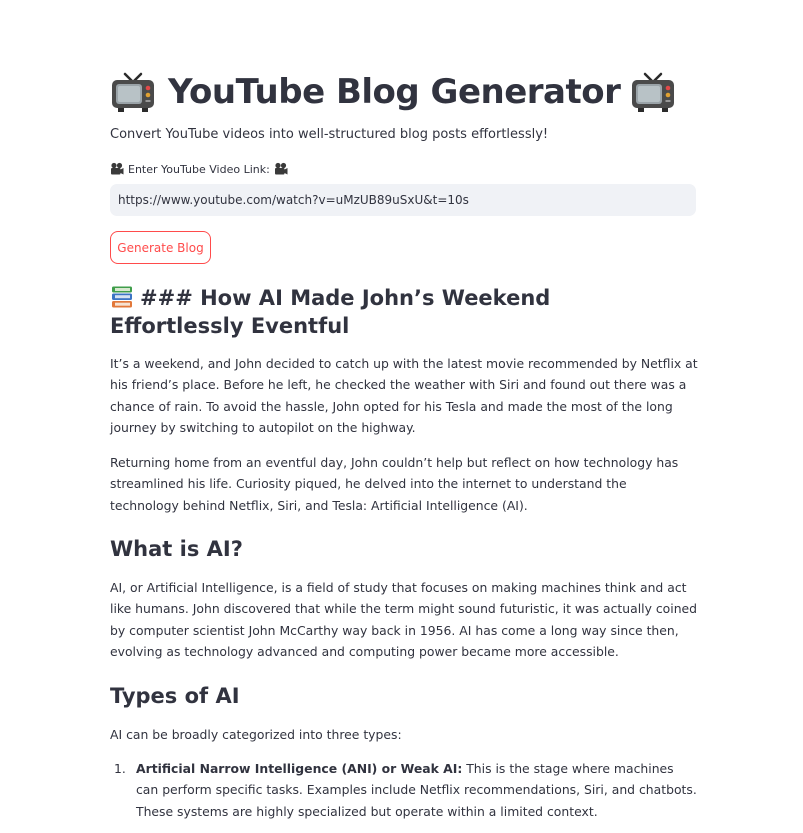  What do you see at coordinates (122, 297) in the screenshot?
I see `books-icon` at bounding box center [122, 297].